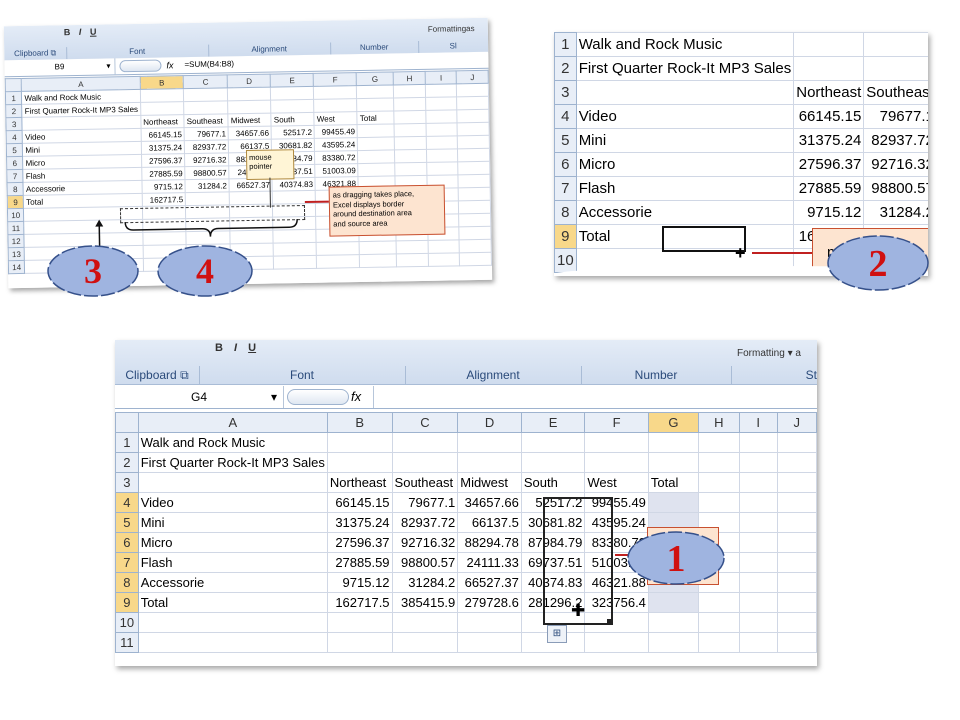 The image size is (960, 720). What do you see at coordinates (829, 164) in the screenshot?
I see `cell: 27596.37` at bounding box center [829, 164].